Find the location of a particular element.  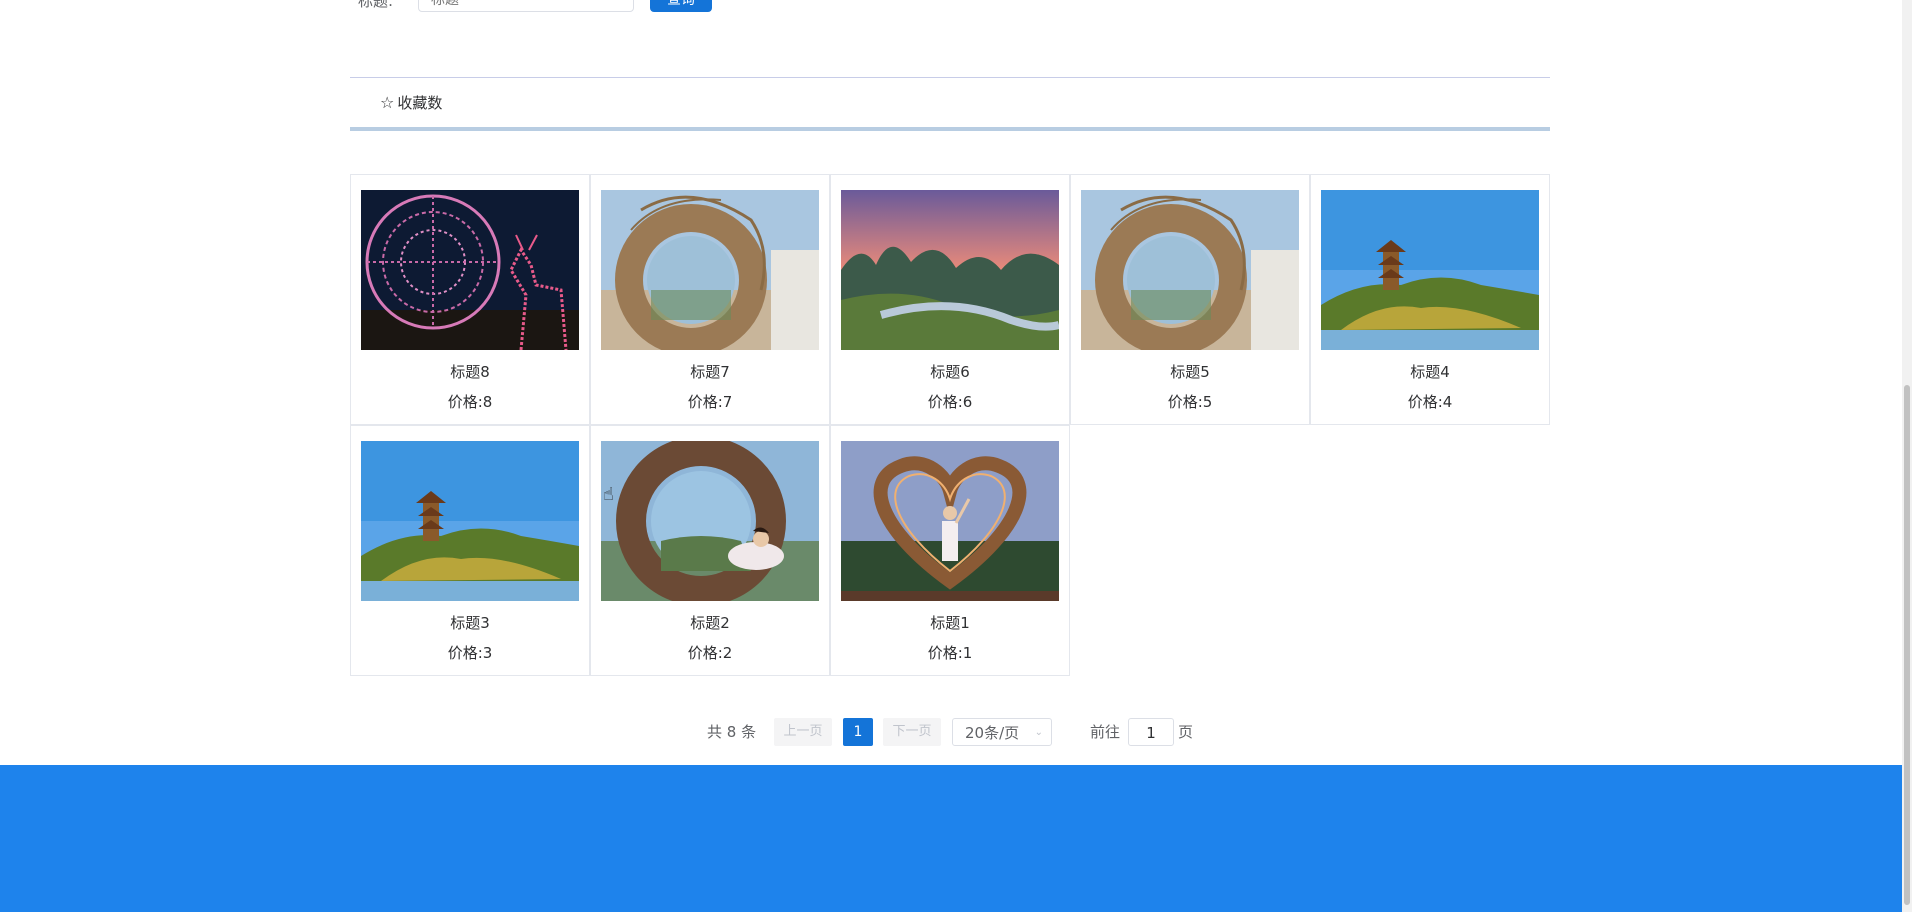

product-price: 价格:5 is located at coordinates (1190, 402).